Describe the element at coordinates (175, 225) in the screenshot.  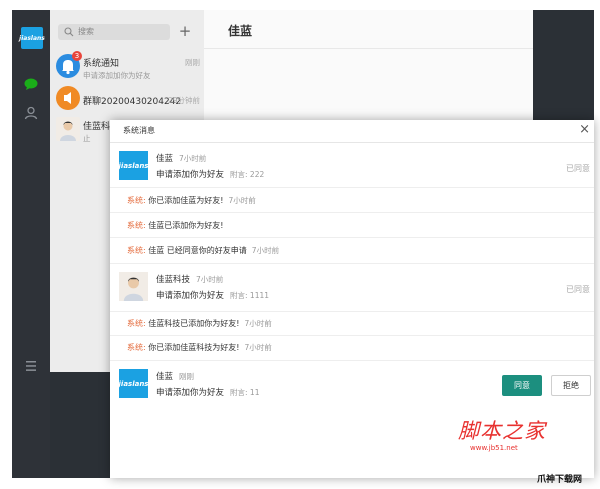
I see `system-message: 系统: 佳蓝已添加你为好友!` at that location.